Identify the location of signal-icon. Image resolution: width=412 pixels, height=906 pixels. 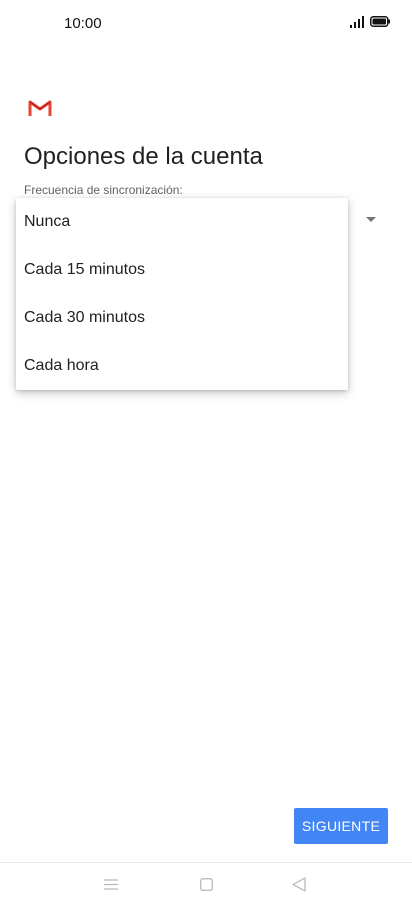
(357, 22).